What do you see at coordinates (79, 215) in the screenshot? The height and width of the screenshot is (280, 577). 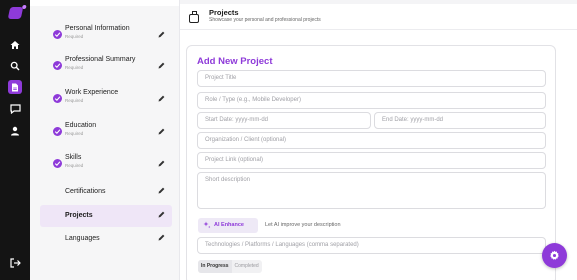 I see `step-label: Projects` at bounding box center [79, 215].